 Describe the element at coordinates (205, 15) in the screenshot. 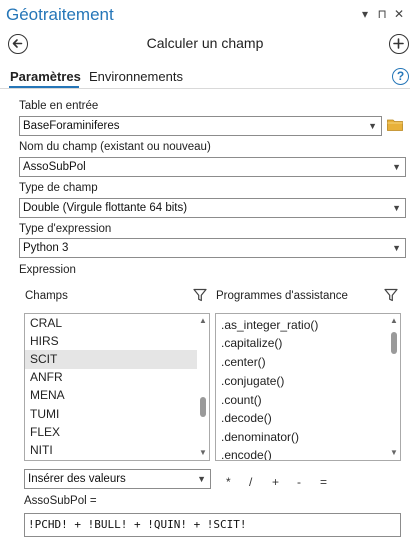

I see `panel-titlebar: Géotraitement ▾ ⊓ ✕` at that location.